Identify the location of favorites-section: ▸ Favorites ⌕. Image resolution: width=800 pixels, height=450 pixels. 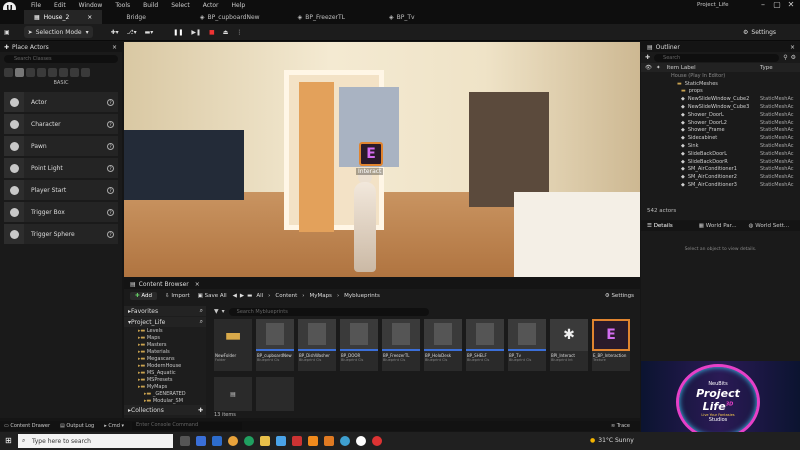
(165, 311).